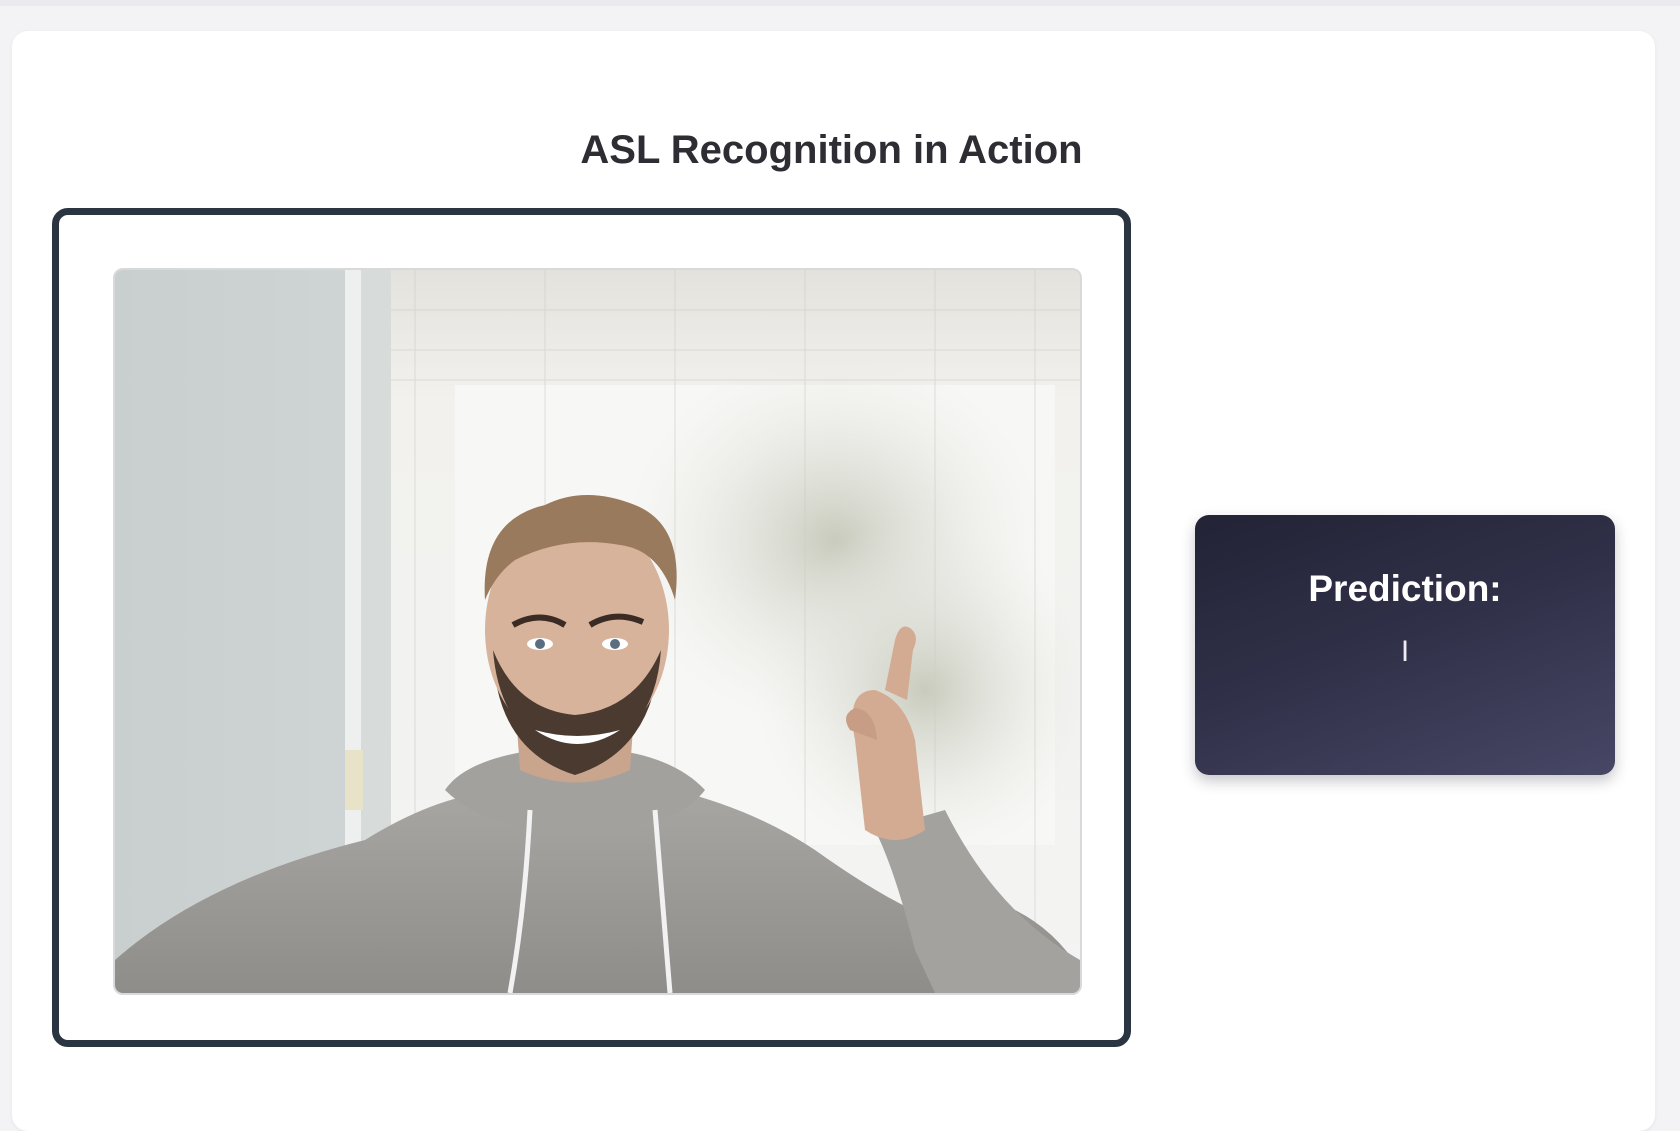 This screenshot has height=1131, width=1680. What do you see at coordinates (1405, 651) in the screenshot?
I see `prediction-value: I` at bounding box center [1405, 651].